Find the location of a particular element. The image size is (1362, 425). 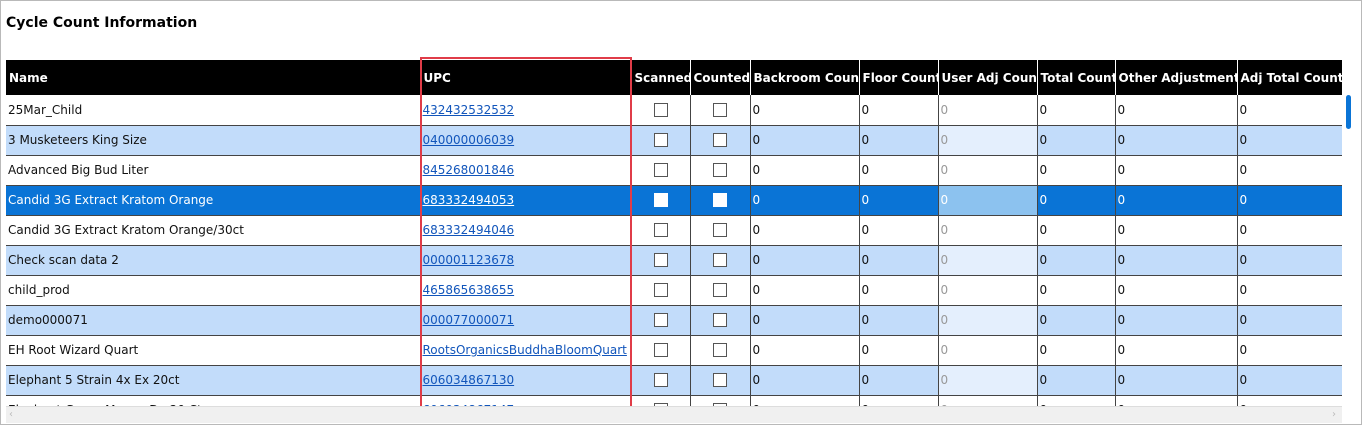

chevron-right-icon: › is located at coordinates (1334, 414).